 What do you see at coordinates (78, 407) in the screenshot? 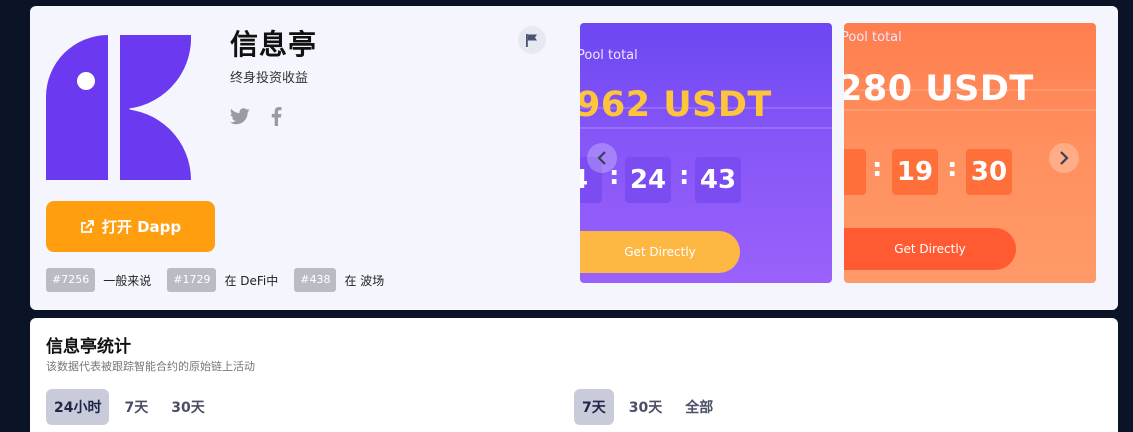
I see `tab-24h: 24小时` at bounding box center [78, 407].